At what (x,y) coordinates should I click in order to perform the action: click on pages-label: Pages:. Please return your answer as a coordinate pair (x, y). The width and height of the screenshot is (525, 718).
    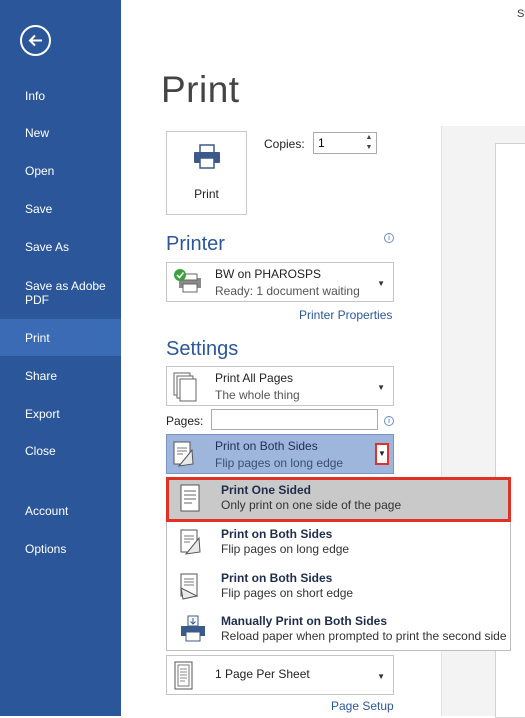
    Looking at the image, I should click on (185, 421).